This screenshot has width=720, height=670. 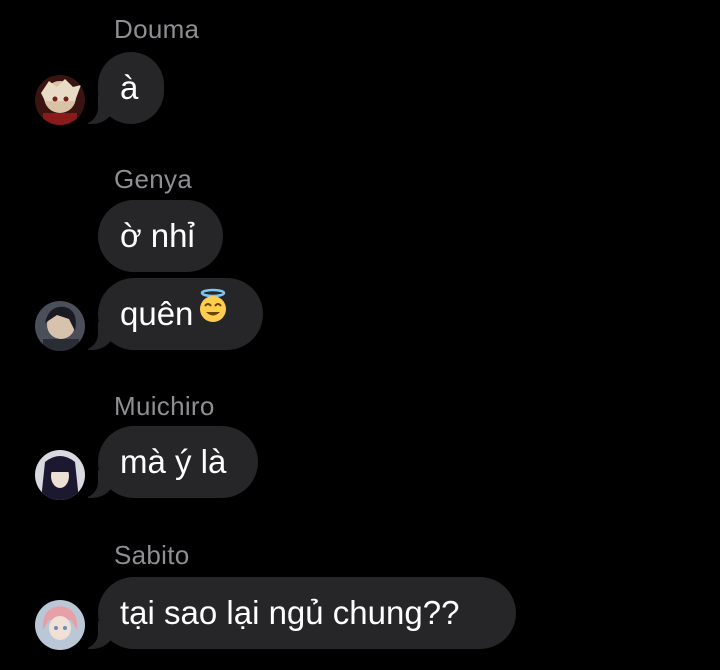 I want to click on message-bubble: quên, so click(x=169, y=313).